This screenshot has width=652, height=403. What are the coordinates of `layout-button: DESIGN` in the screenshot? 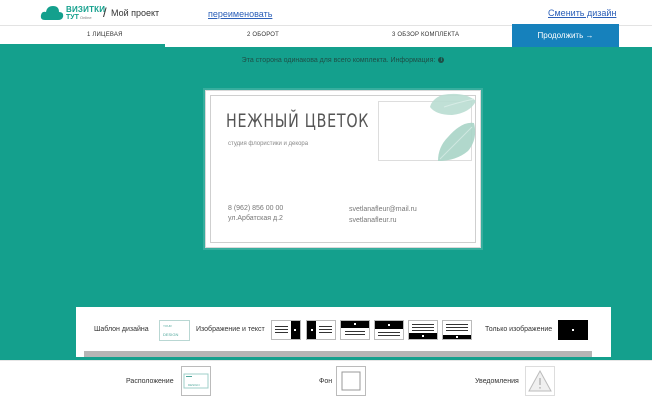 It's located at (196, 381).